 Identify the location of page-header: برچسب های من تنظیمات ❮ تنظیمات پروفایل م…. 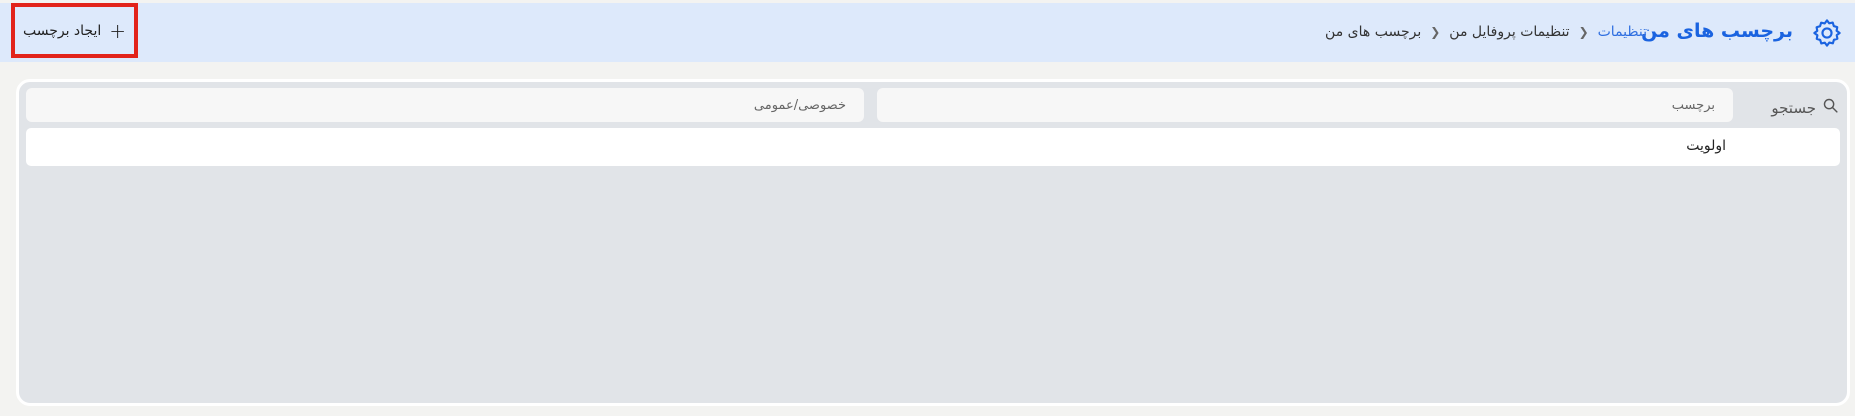
(927, 32).